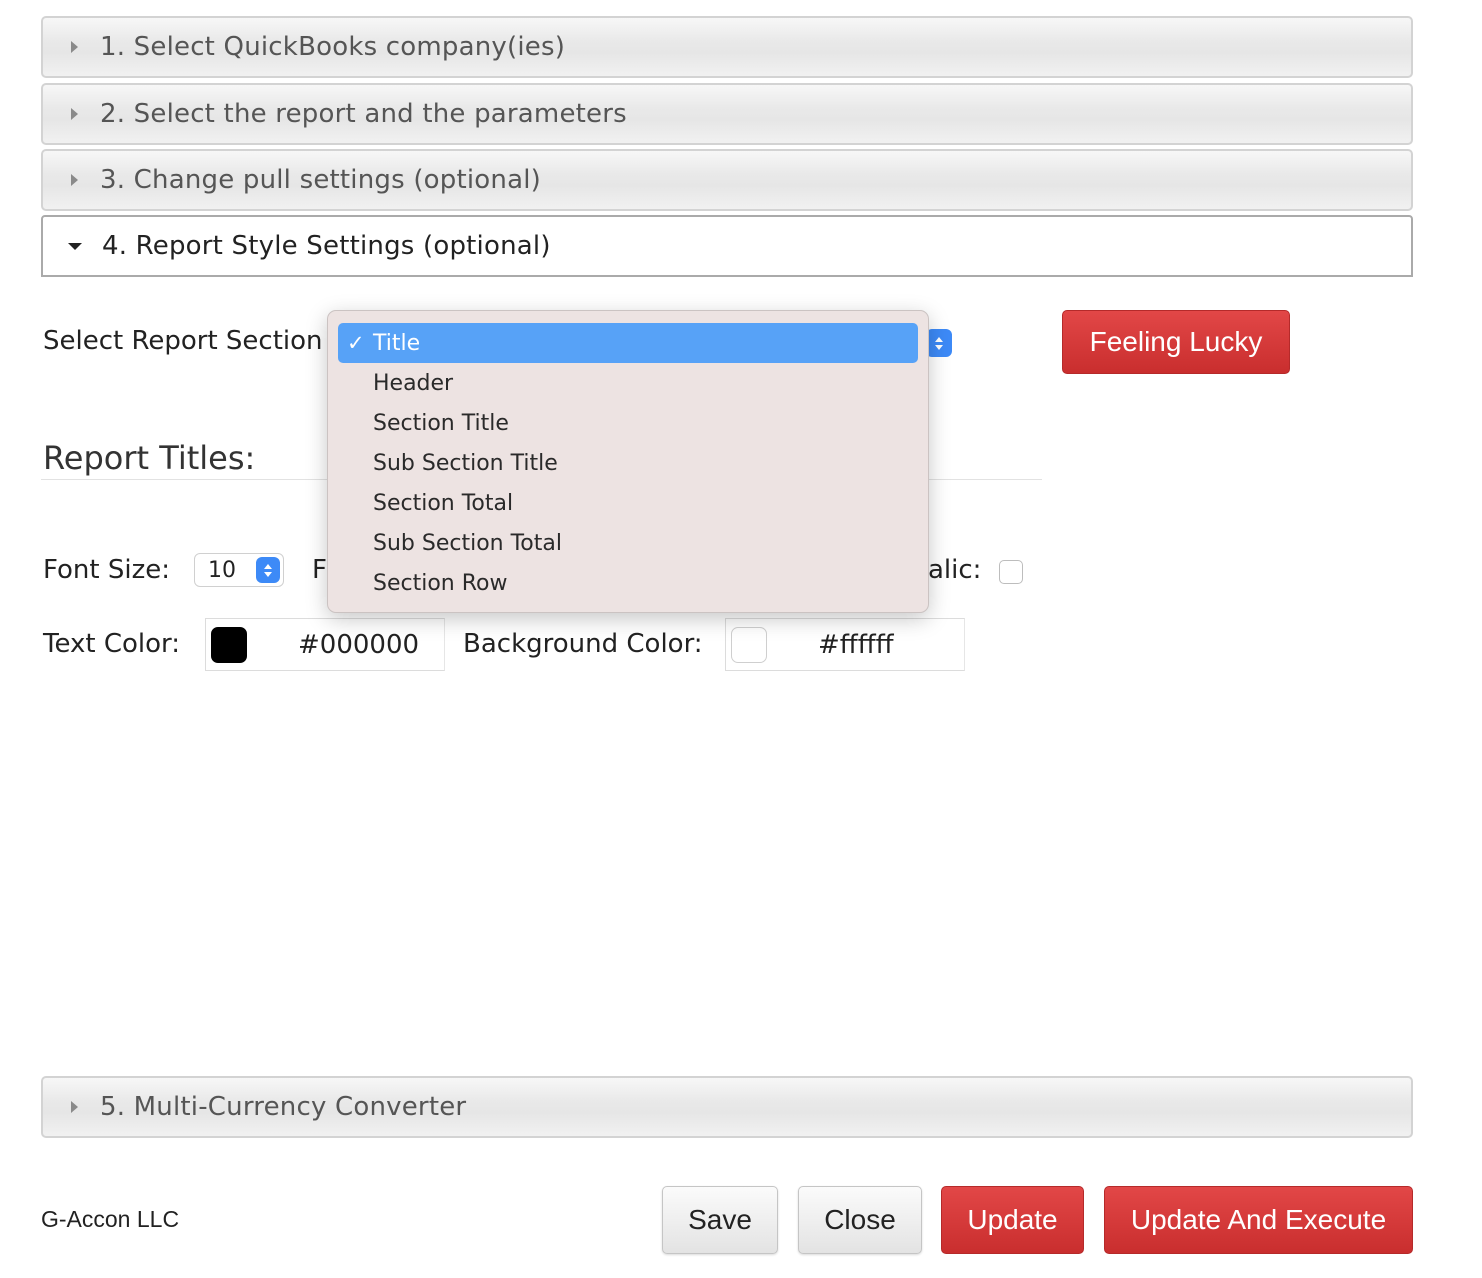  Describe the element at coordinates (628, 383) in the screenshot. I see `dropdown-option-header: Header` at that location.